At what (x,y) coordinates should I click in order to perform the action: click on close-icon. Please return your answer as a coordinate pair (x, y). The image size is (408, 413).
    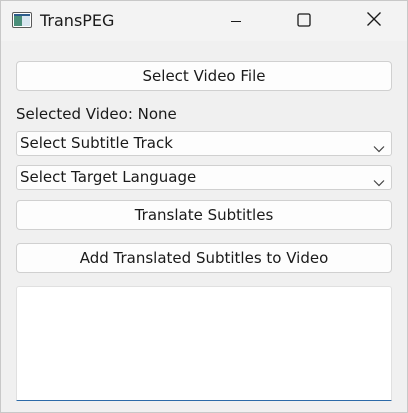
    Looking at the image, I should click on (374, 21).